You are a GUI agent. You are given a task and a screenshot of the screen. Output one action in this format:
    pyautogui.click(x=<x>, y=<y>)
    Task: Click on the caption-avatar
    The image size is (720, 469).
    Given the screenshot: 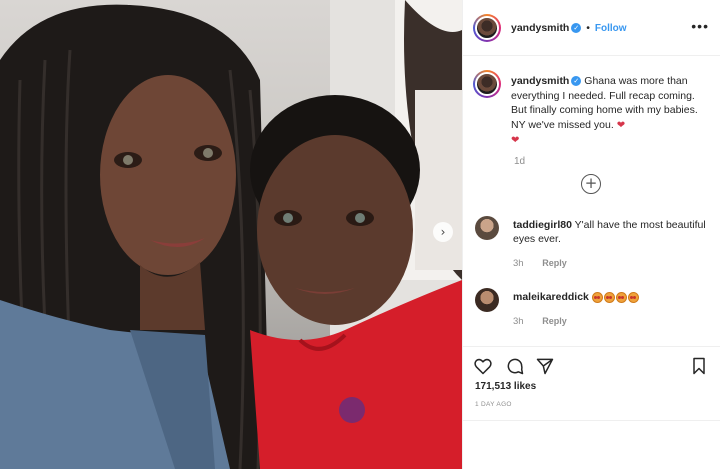 What is the action you would take?
    pyautogui.click(x=487, y=84)
    